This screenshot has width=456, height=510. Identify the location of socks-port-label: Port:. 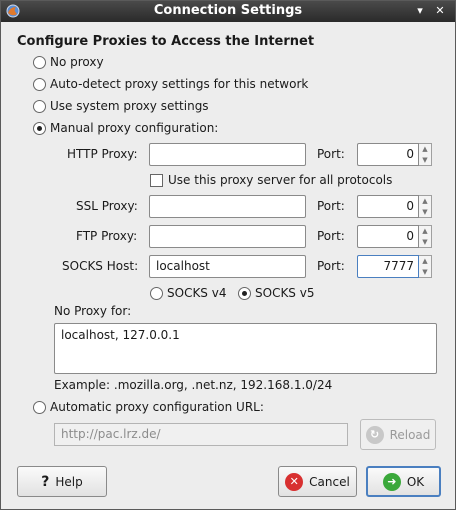
(331, 266).